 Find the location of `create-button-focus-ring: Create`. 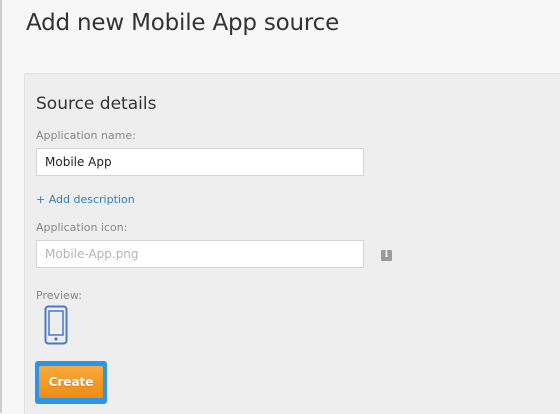

create-button-focus-ring: Create is located at coordinates (71, 382).